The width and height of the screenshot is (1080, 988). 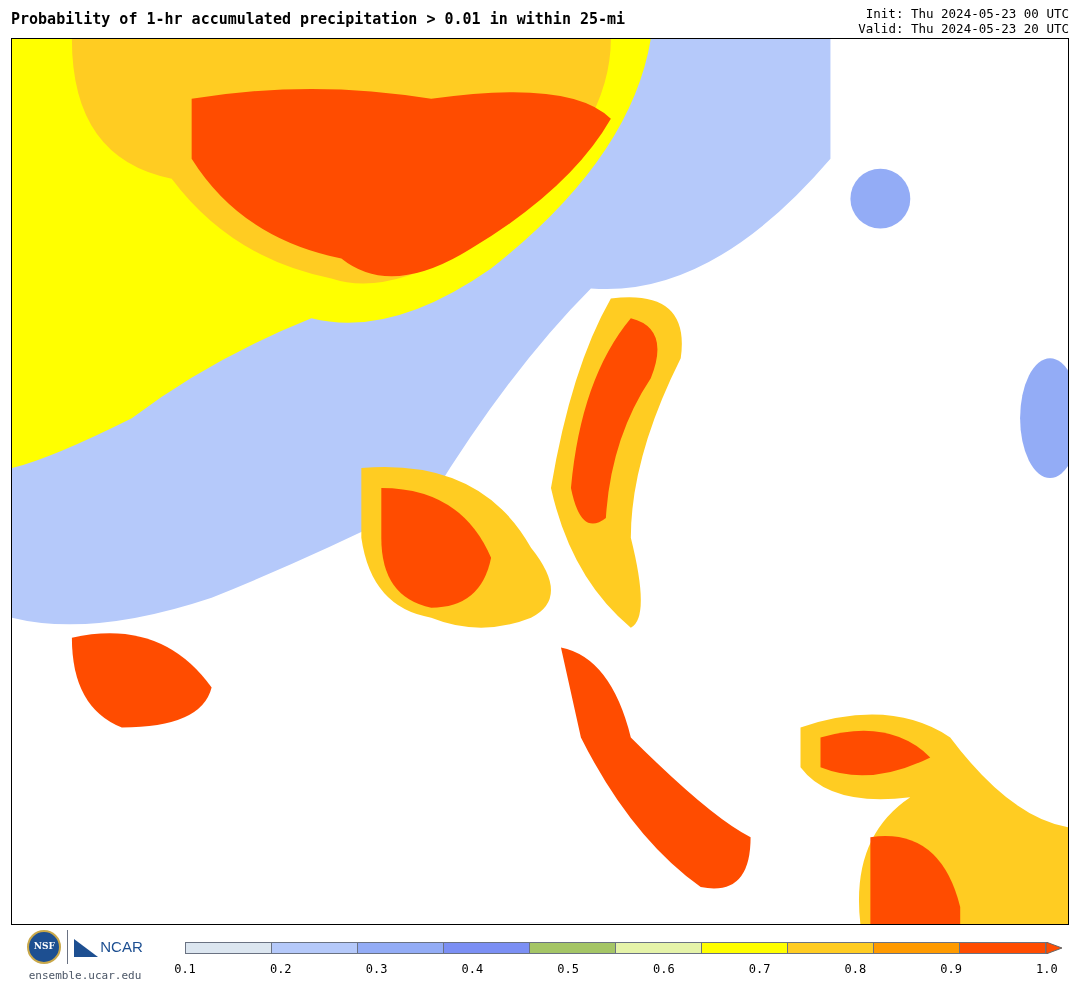 I want to click on tick-label: 1.0, so click(x=1046, y=969).